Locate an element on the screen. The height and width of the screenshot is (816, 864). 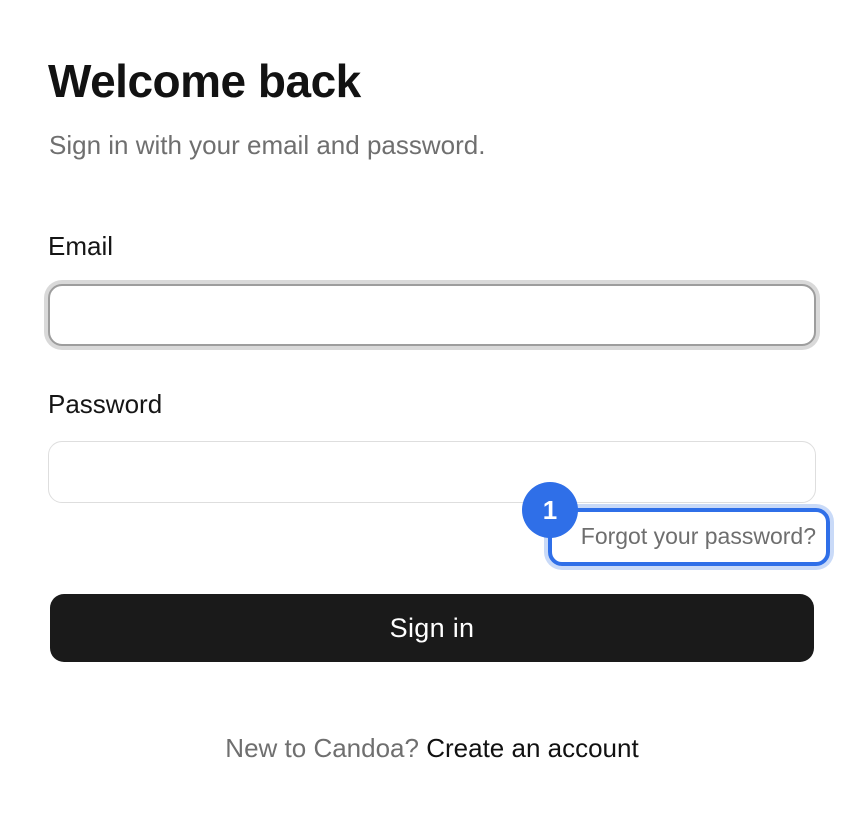
password-label: Password is located at coordinates (105, 404).